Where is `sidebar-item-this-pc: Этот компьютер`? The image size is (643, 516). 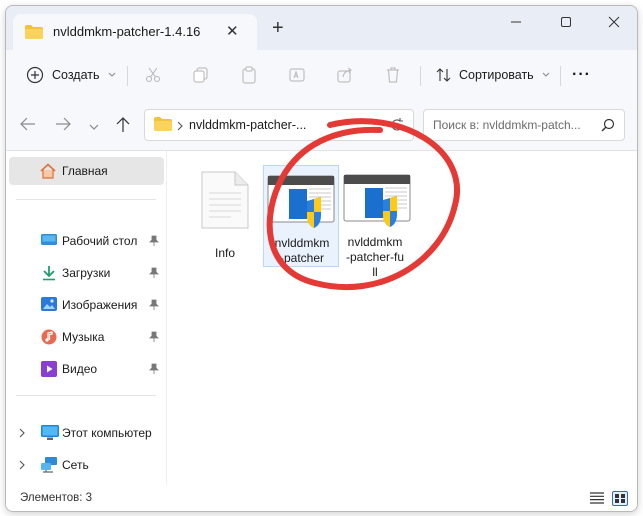 sidebar-item-this-pc: Этот компьютер is located at coordinates (86, 433).